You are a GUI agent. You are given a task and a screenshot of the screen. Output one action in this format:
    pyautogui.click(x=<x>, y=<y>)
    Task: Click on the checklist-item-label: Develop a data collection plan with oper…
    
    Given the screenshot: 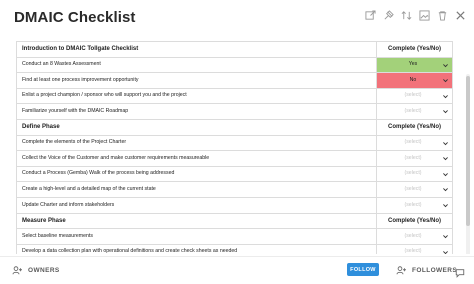 What is the action you would take?
    pyautogui.click(x=196, y=248)
    